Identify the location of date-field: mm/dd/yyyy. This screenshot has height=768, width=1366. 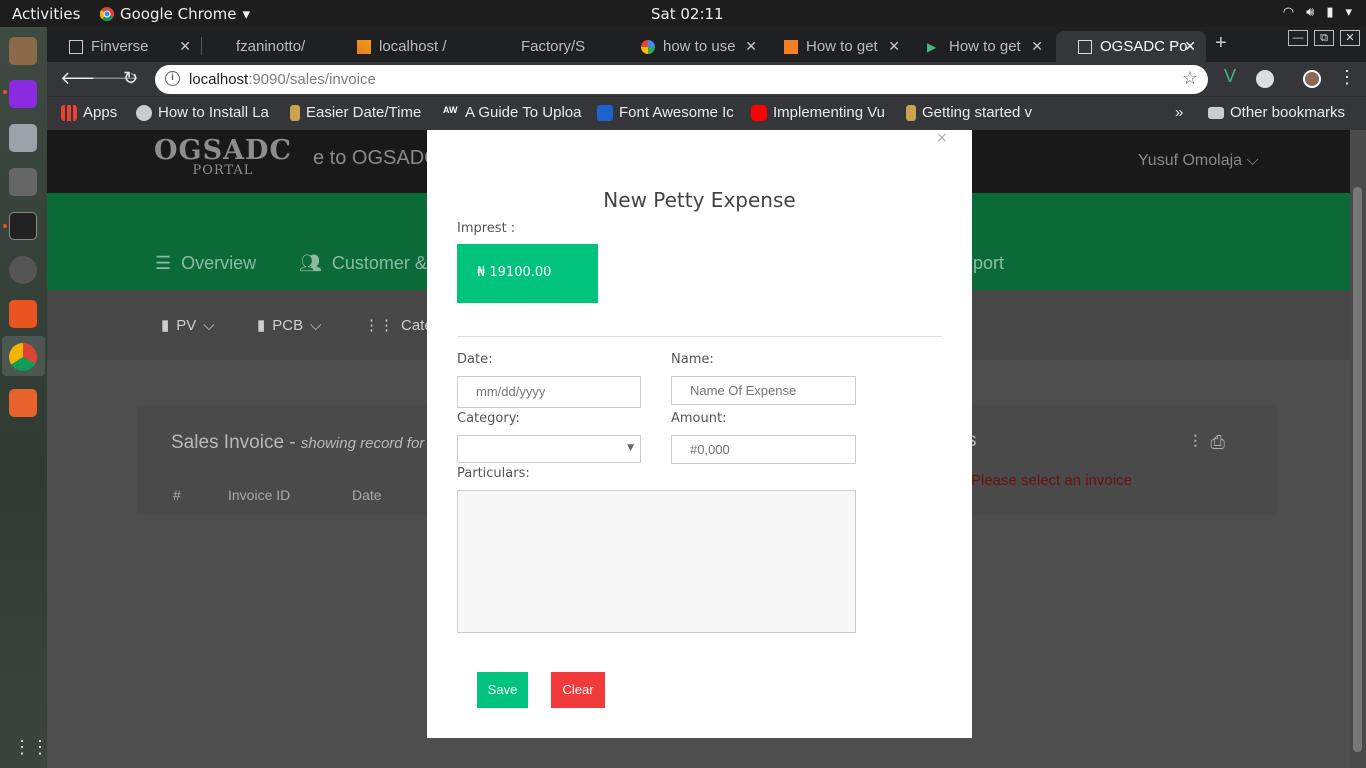
(549, 392).